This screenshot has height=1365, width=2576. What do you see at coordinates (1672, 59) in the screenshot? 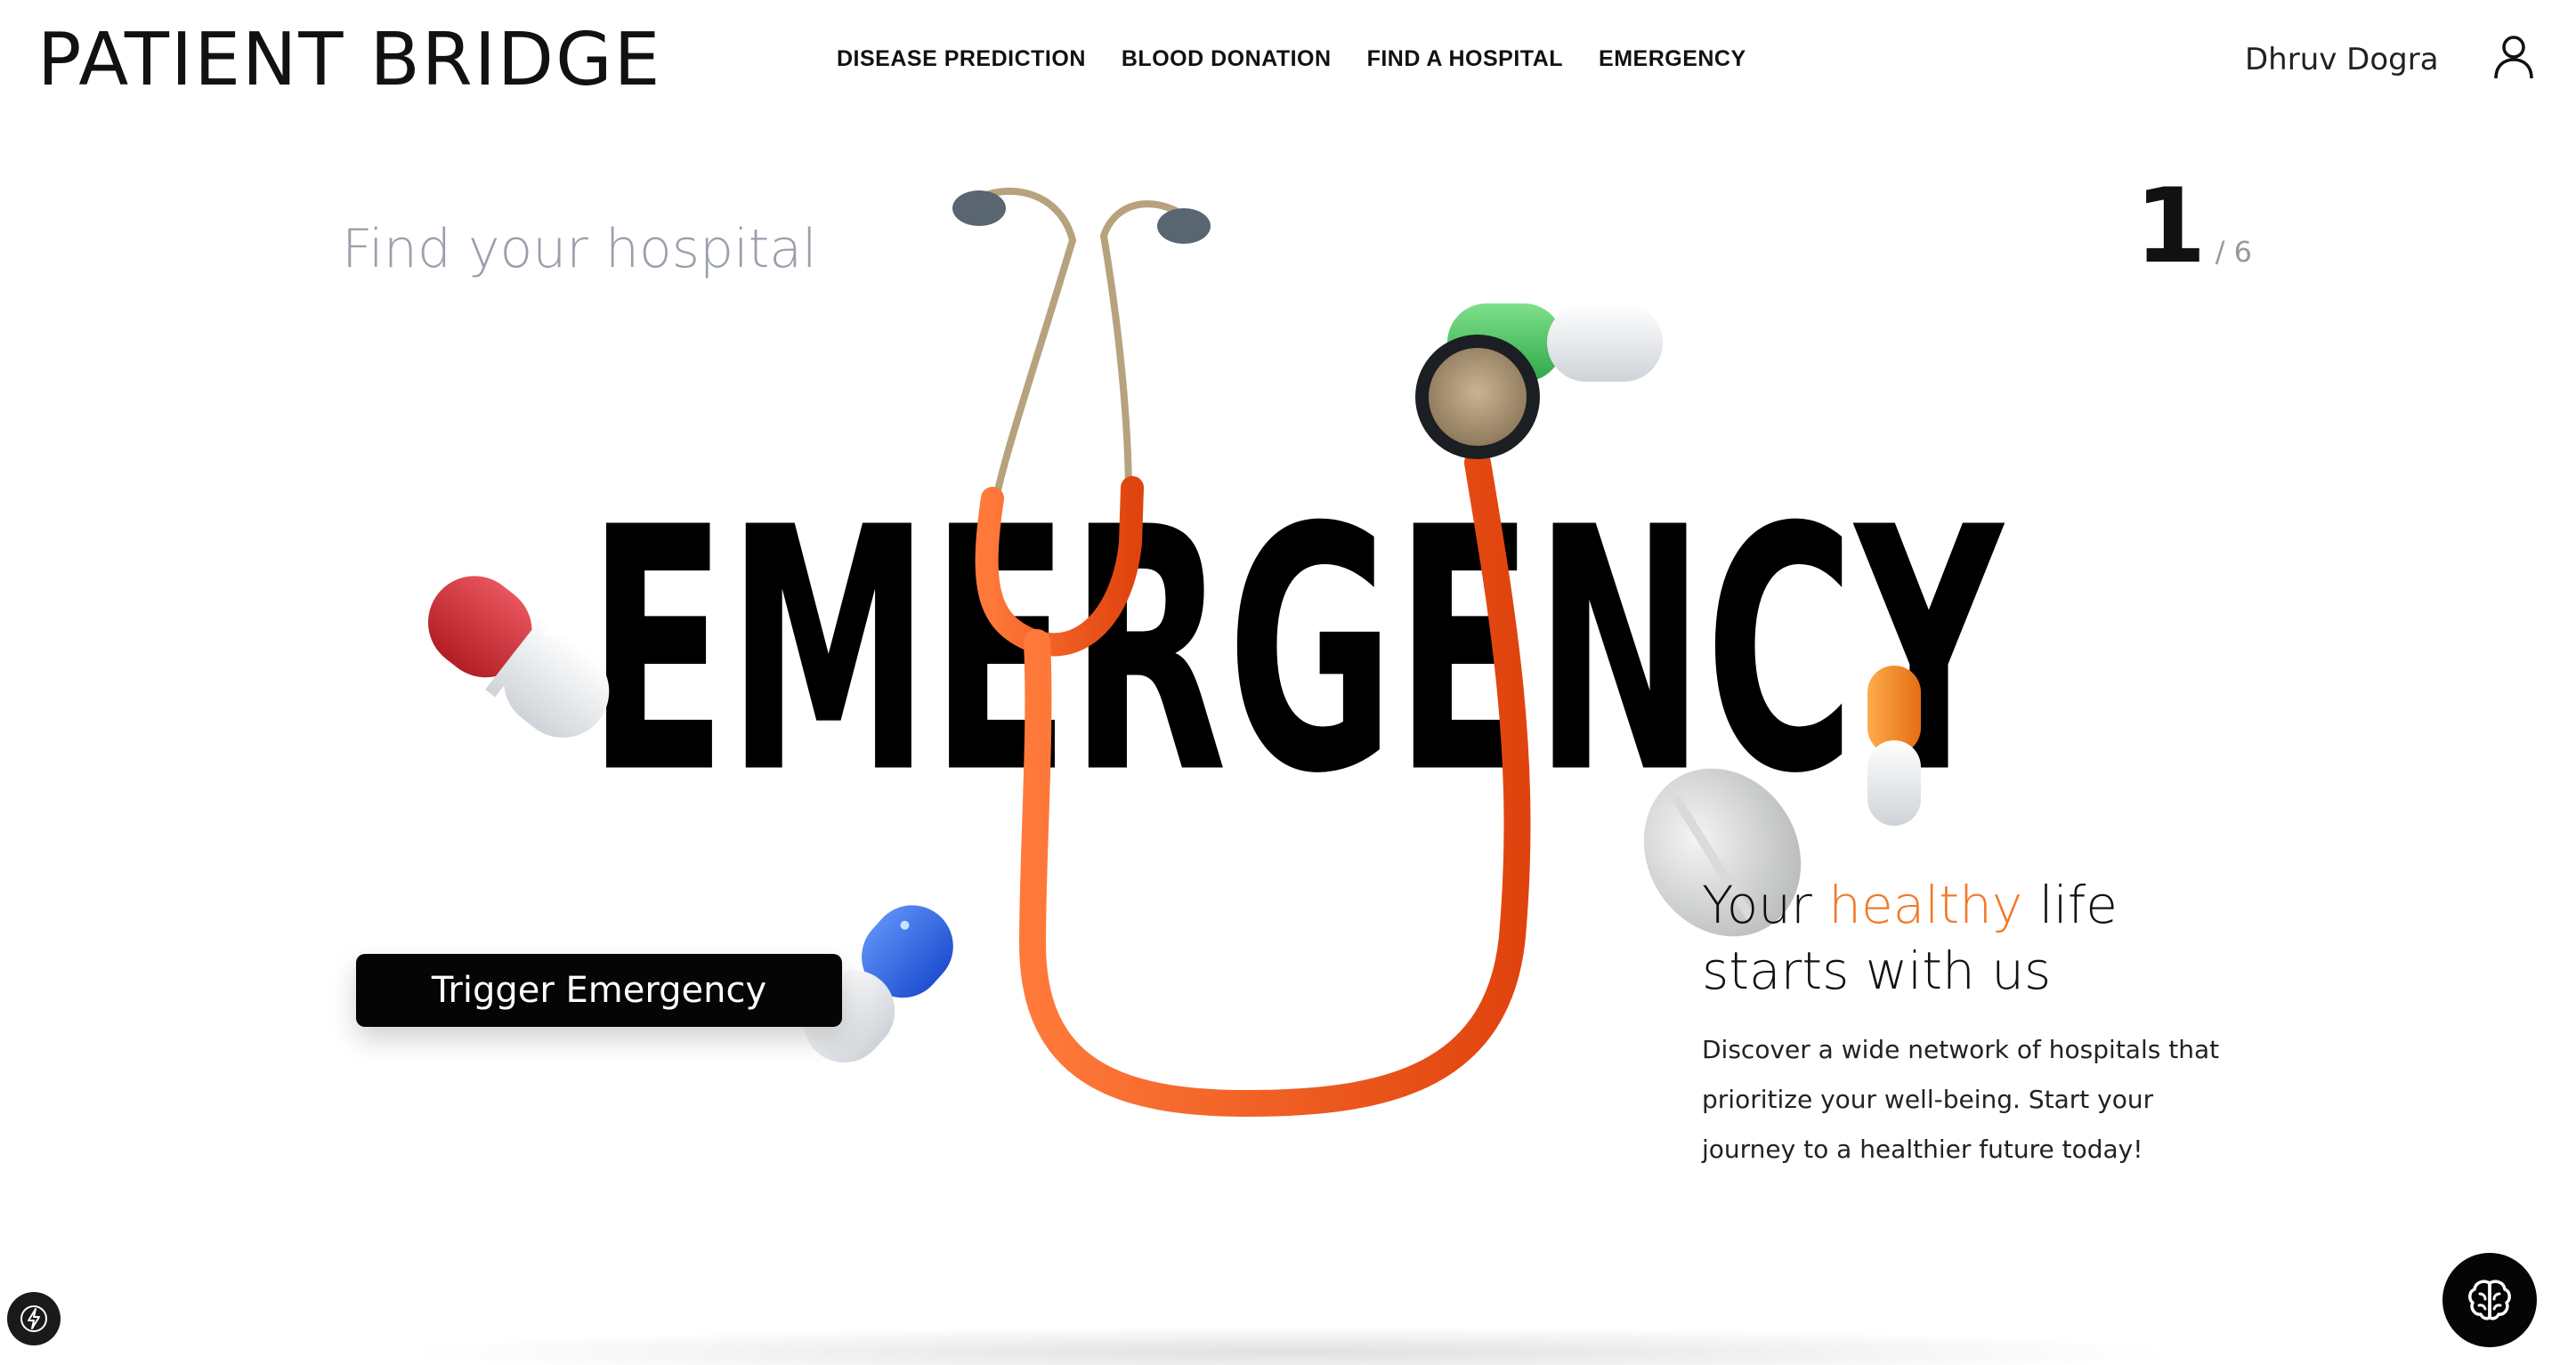
I see `nav-emergency: EMERGENCY` at bounding box center [1672, 59].